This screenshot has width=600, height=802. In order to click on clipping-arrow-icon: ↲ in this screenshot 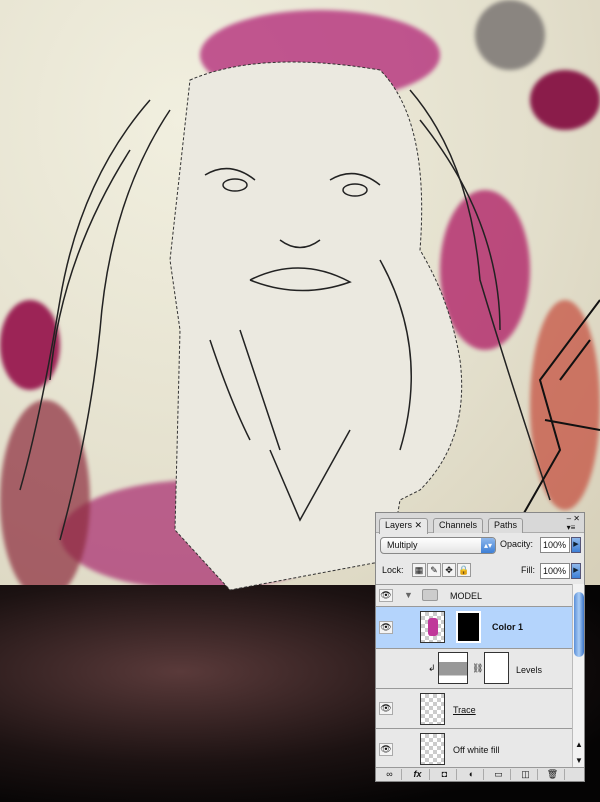, I will do `click(432, 668)`.